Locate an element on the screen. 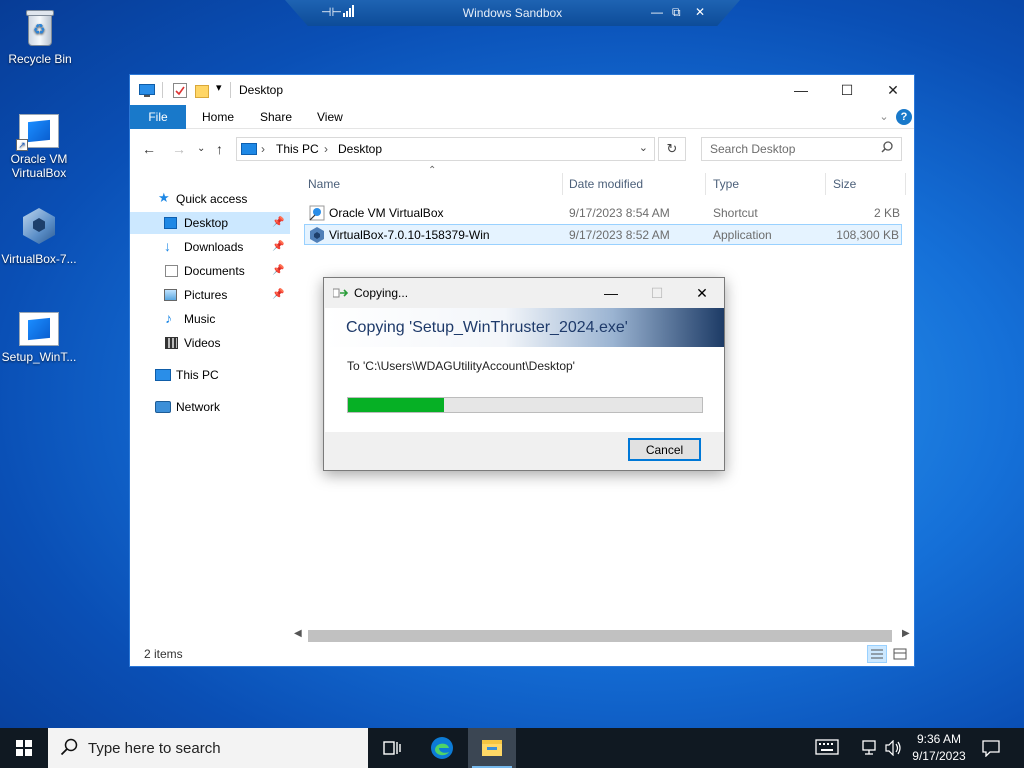 The image size is (1024, 768). recent-locations-icon: ⌄ is located at coordinates (201, 148).